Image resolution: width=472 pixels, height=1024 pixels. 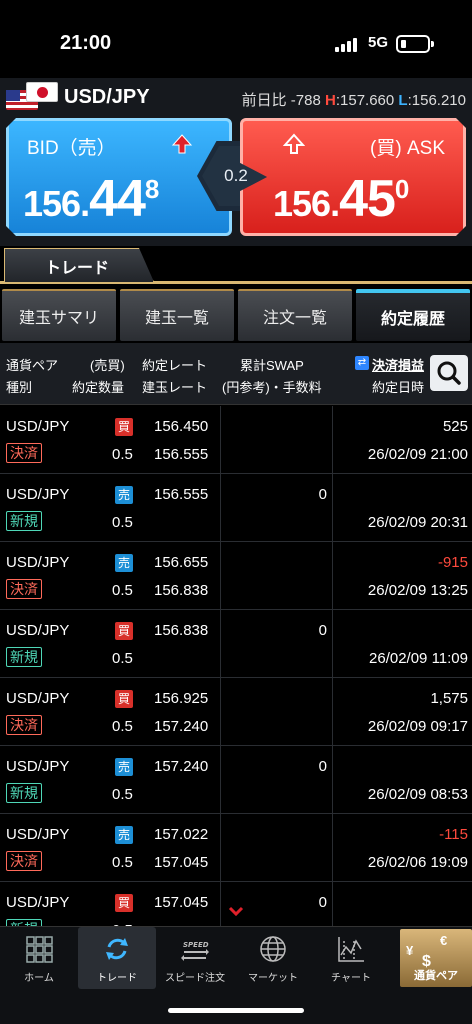 What do you see at coordinates (236, 508) in the screenshot?
I see `table-row: USD/JPY 新規 売 0.5 156.555 0 26/02/09 20:31` at bounding box center [236, 508].